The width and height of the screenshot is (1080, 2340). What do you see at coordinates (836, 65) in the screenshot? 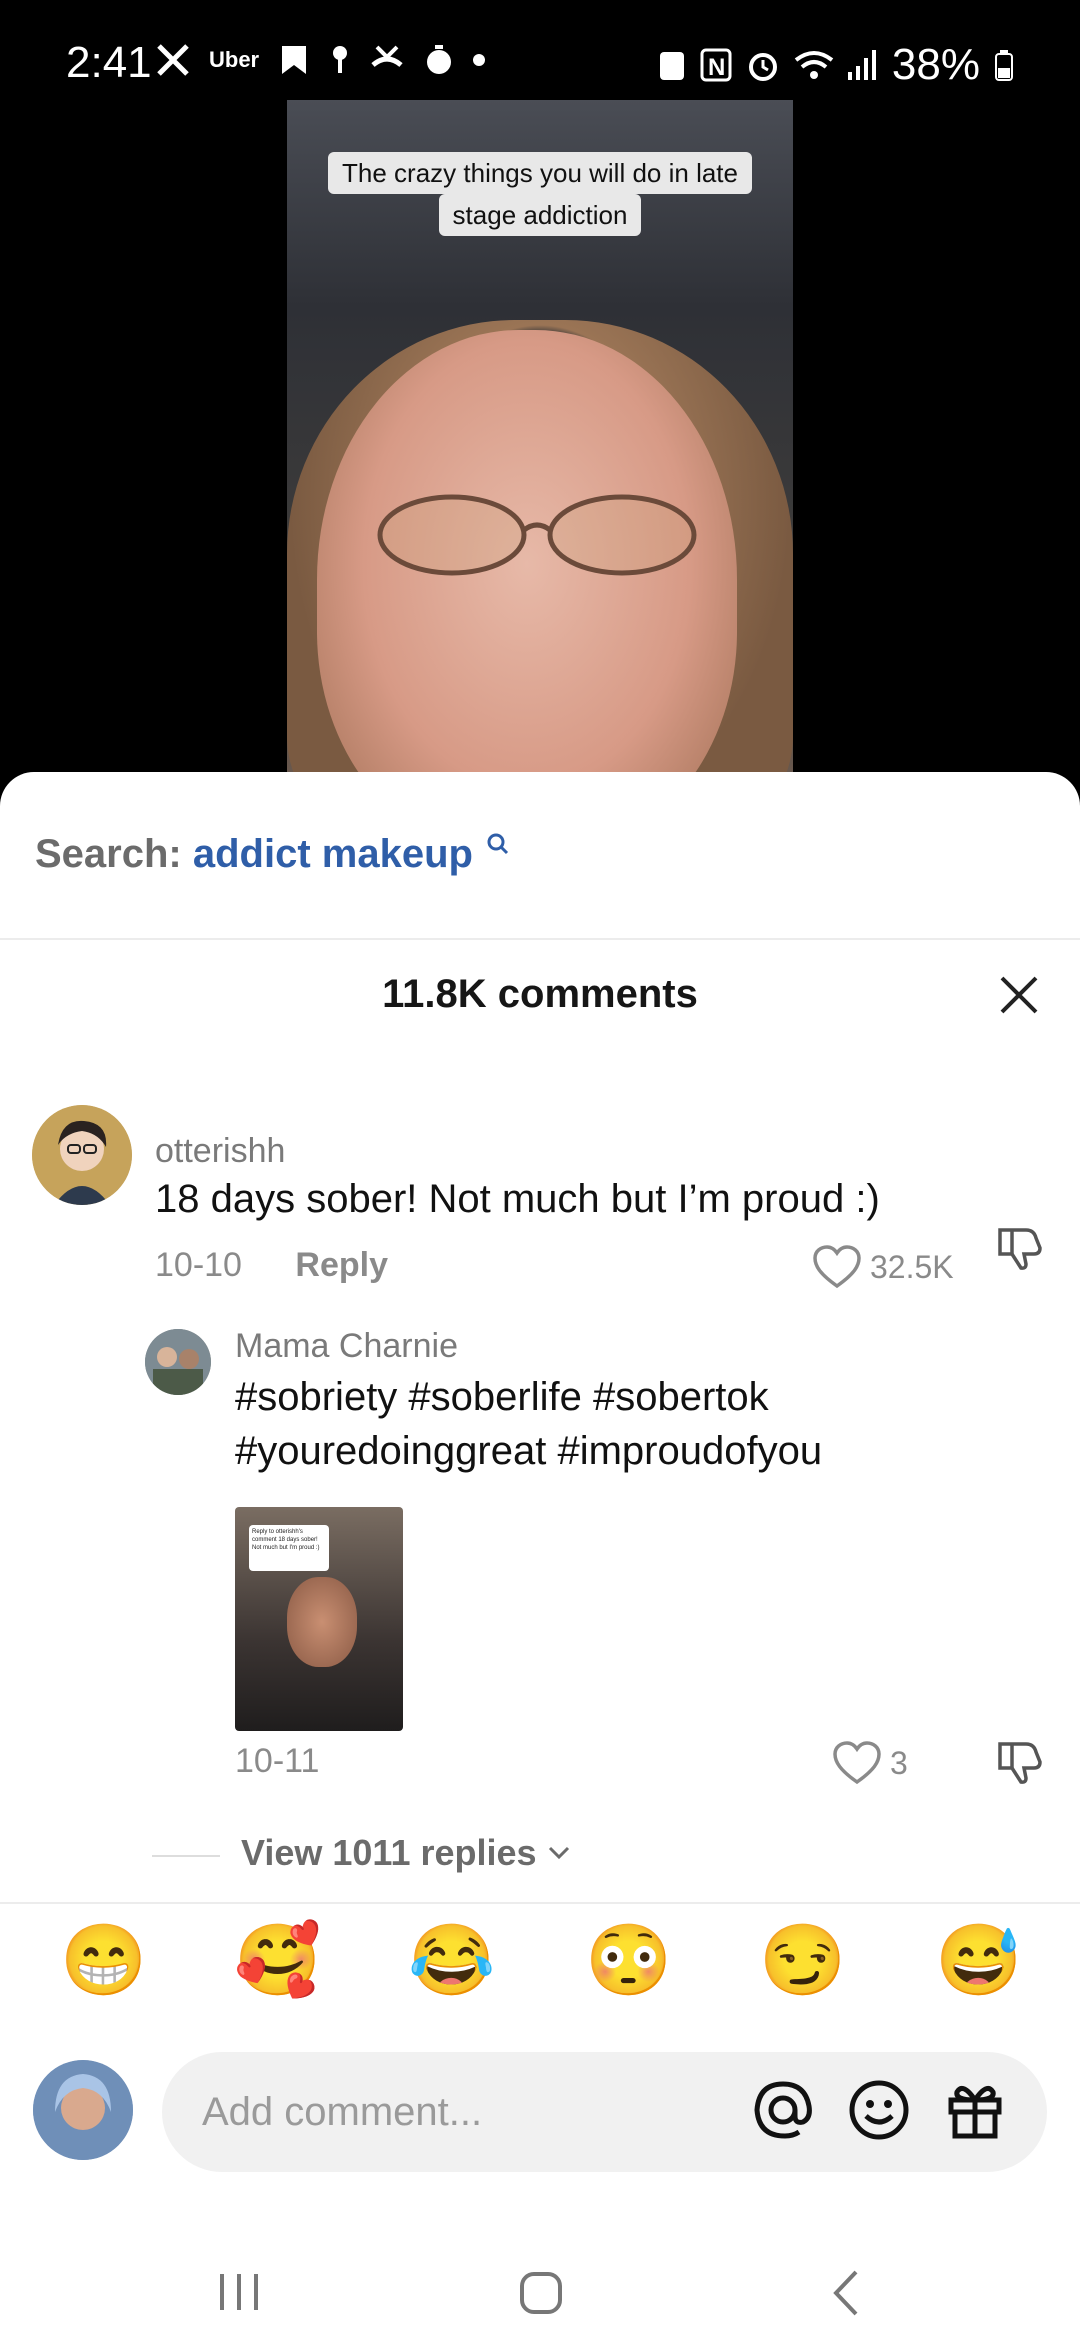
I see `system-icons: N 38%` at bounding box center [836, 65].